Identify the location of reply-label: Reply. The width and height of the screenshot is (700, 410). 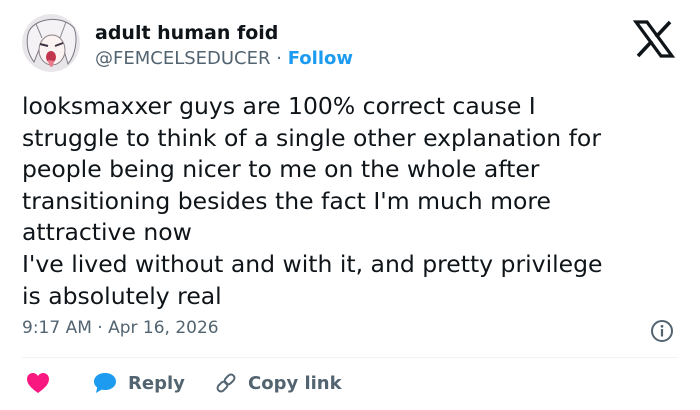
(156, 383).